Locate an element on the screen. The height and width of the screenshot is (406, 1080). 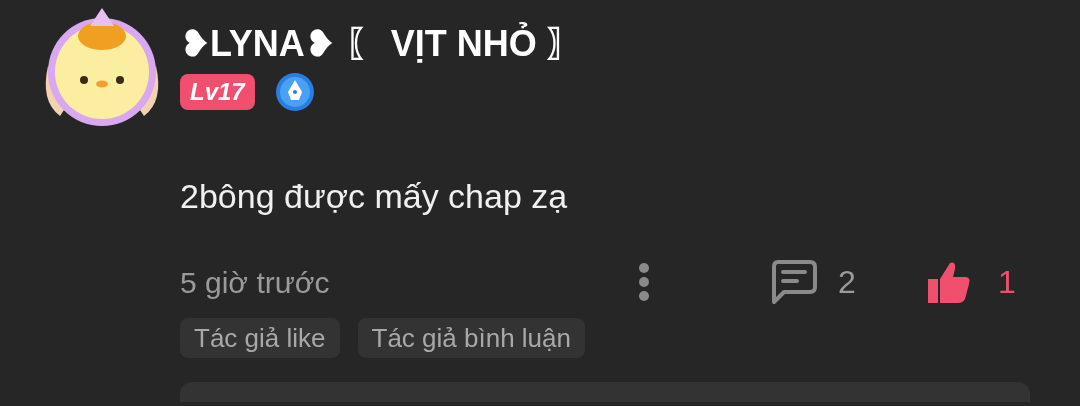
author-name: ❥LYNA❥ 〖 VỊT NHỎ 〗 is located at coordinates (381, 44).